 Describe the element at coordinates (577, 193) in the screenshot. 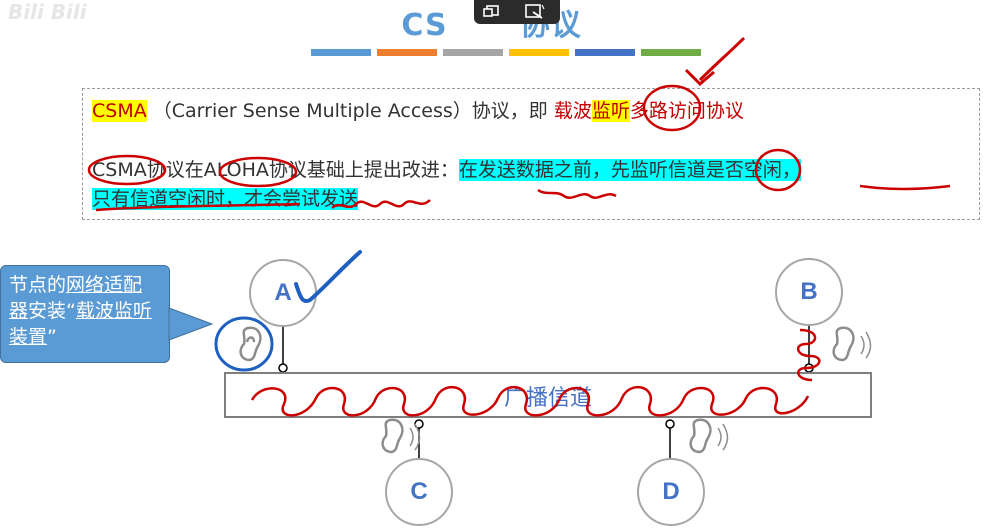

I see `pen-scribble-underline` at that location.